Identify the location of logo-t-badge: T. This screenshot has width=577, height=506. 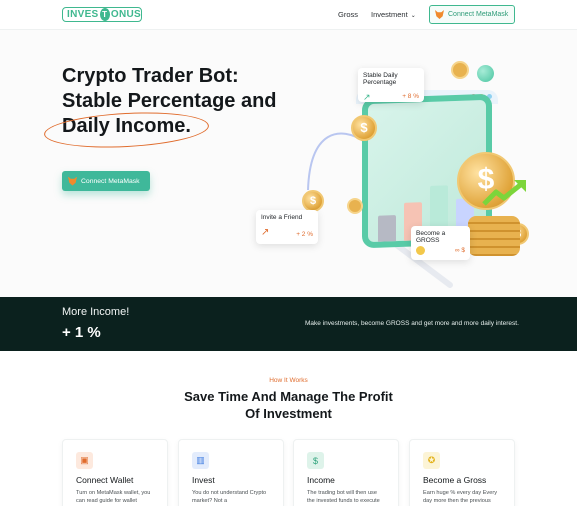
(104, 14).